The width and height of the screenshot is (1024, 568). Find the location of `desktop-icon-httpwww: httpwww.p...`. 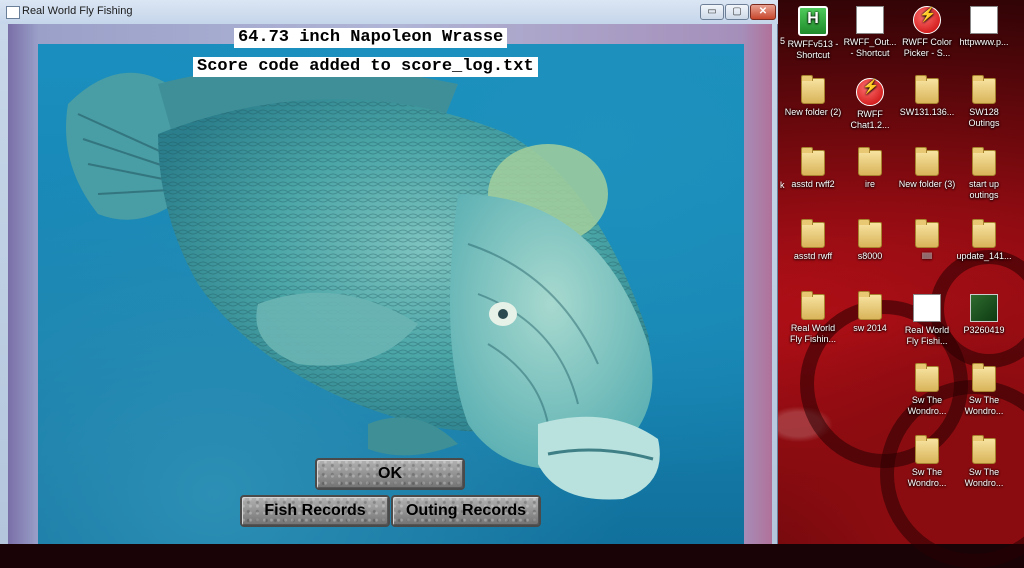

desktop-icon-httpwww: httpwww.p... is located at coordinates (984, 27).